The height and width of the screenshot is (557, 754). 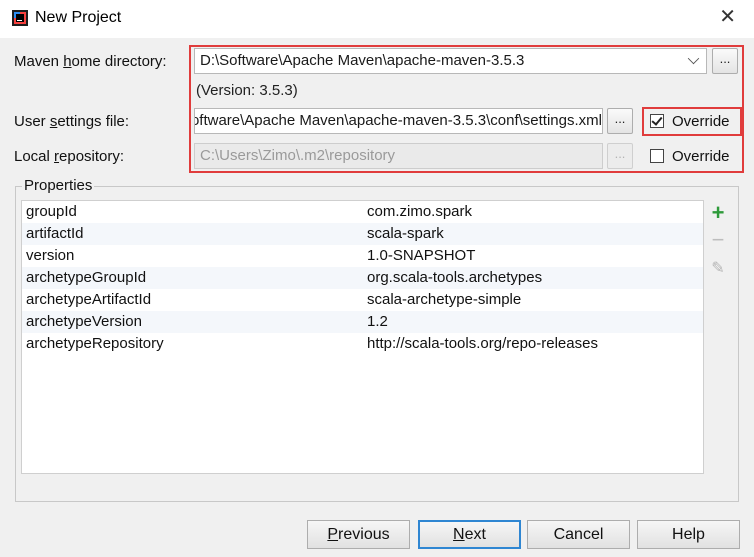 I want to click on property-value: scala-spark, so click(x=405, y=233).